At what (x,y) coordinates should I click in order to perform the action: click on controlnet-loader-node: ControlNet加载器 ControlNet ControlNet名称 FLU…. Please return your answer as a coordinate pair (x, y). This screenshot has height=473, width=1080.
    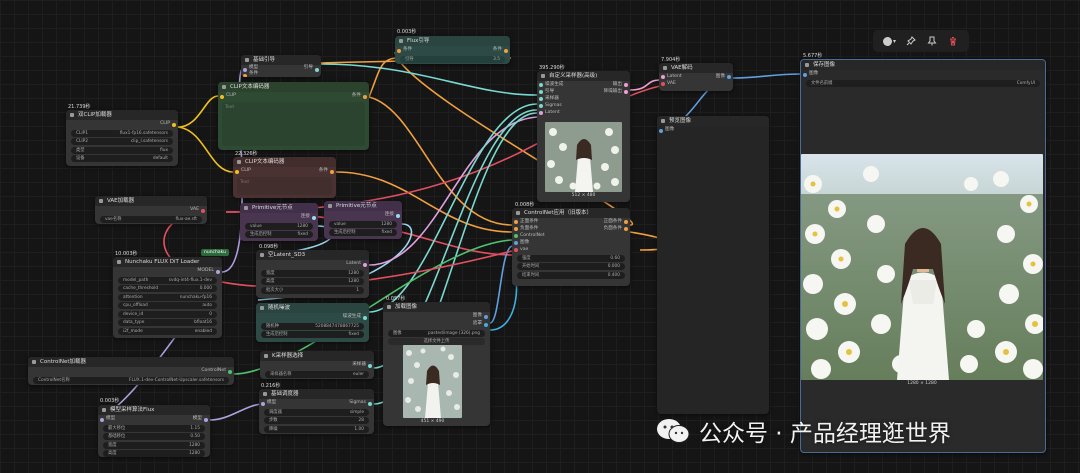
    Looking at the image, I should click on (131, 371).